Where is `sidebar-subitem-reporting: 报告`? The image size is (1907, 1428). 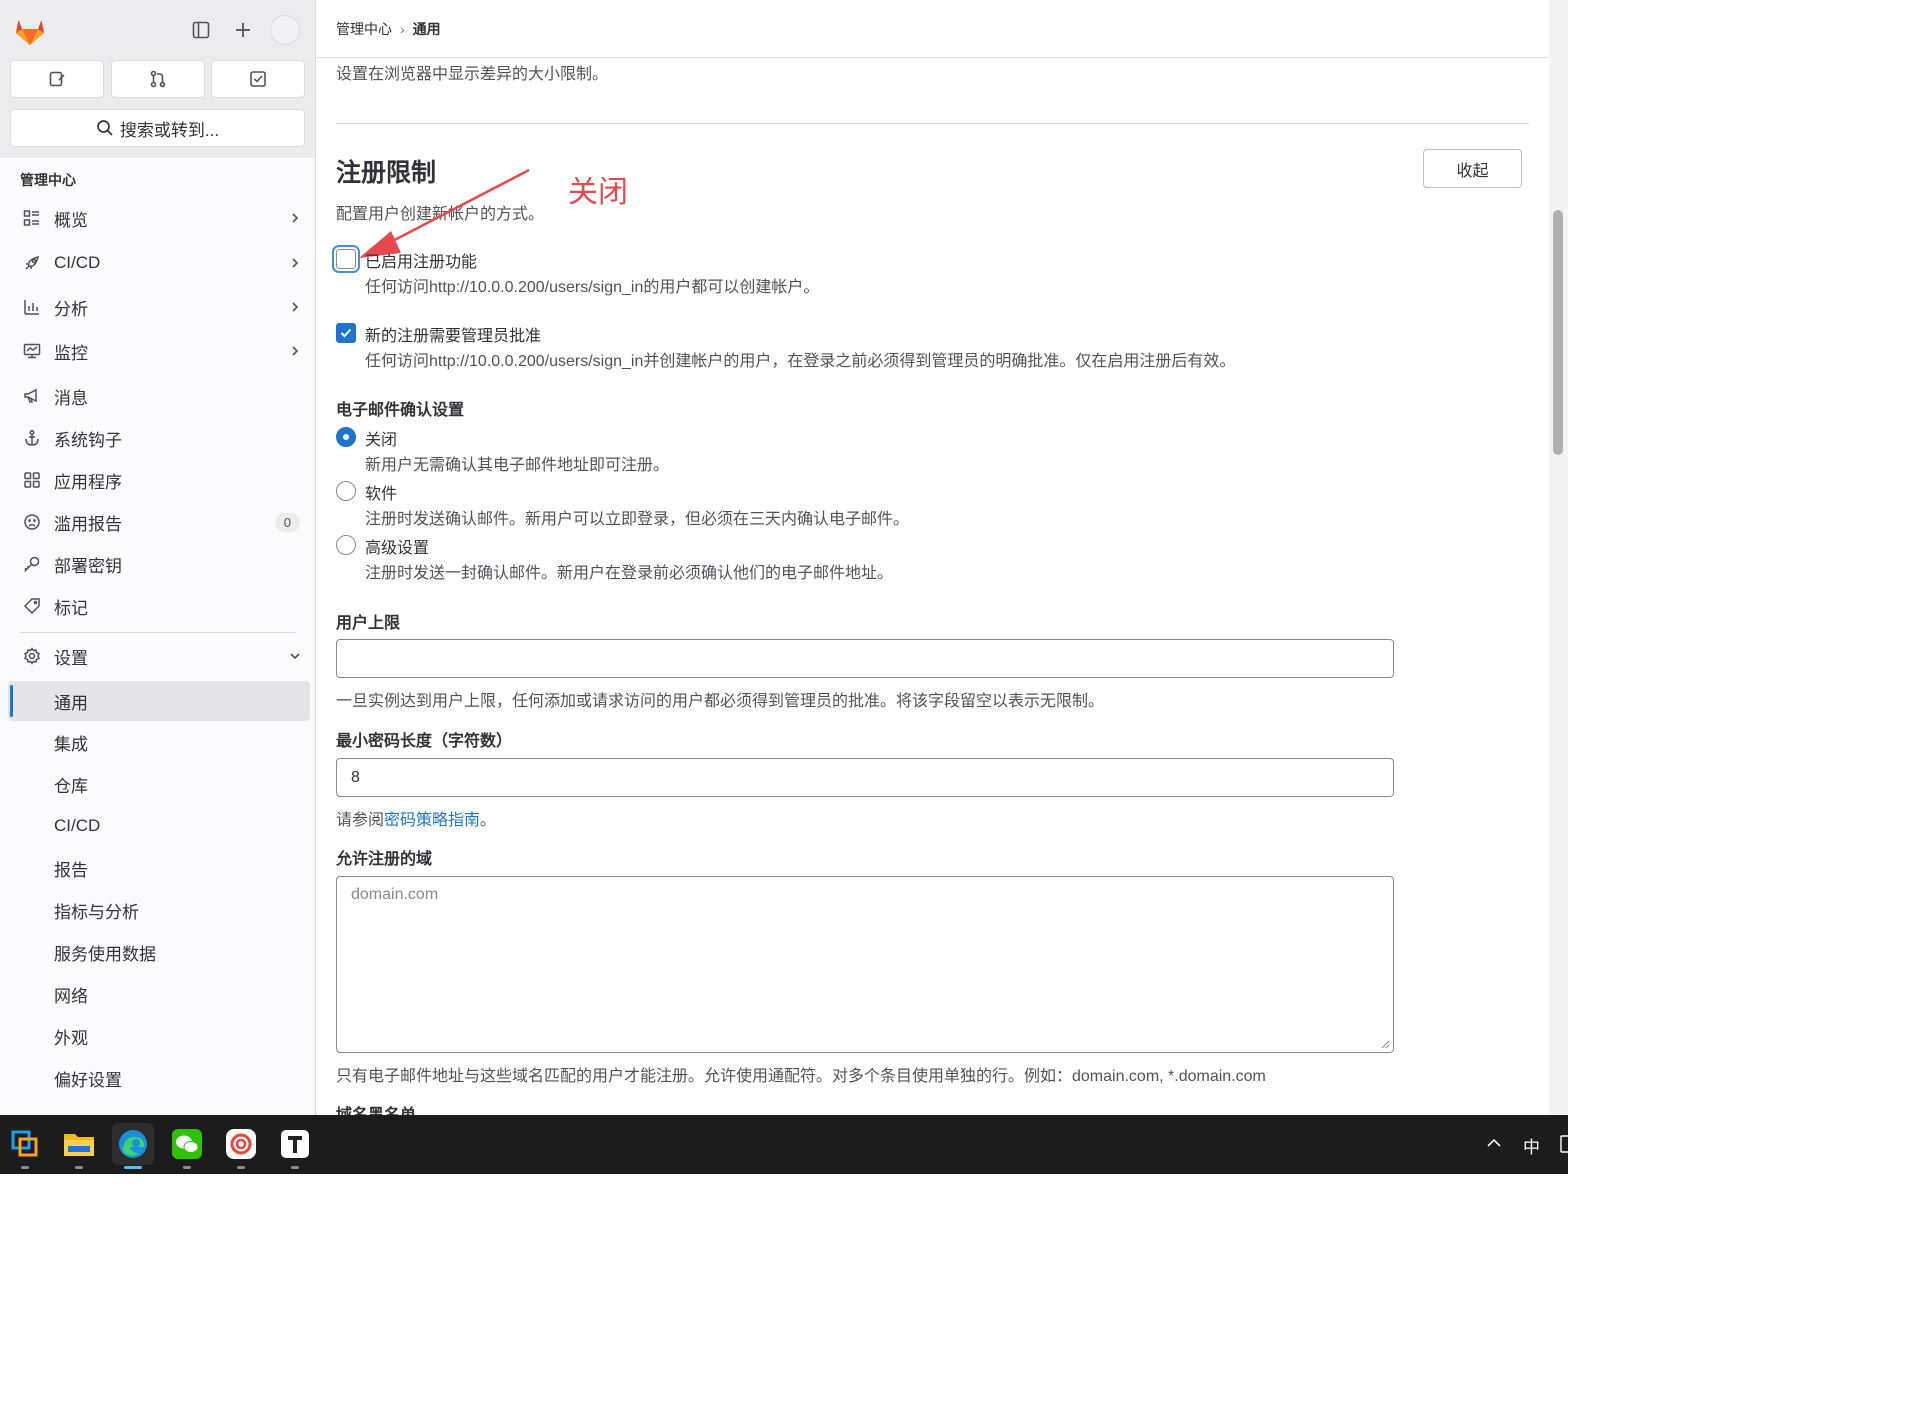 sidebar-subitem-reporting: 报告 is located at coordinates (159, 868).